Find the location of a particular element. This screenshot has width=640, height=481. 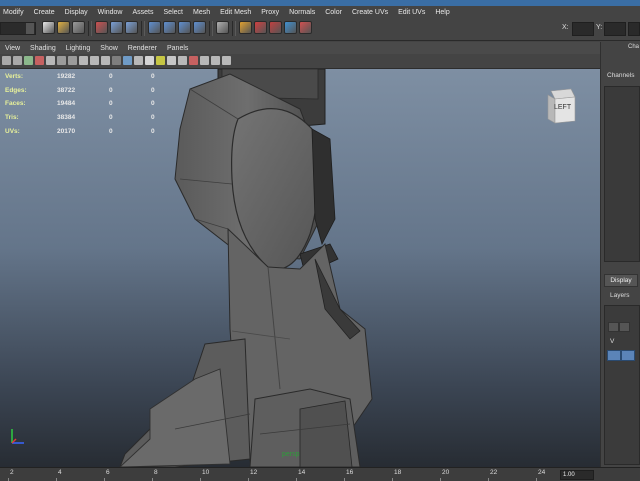

menu-select: Select is located at coordinates (173, 12).